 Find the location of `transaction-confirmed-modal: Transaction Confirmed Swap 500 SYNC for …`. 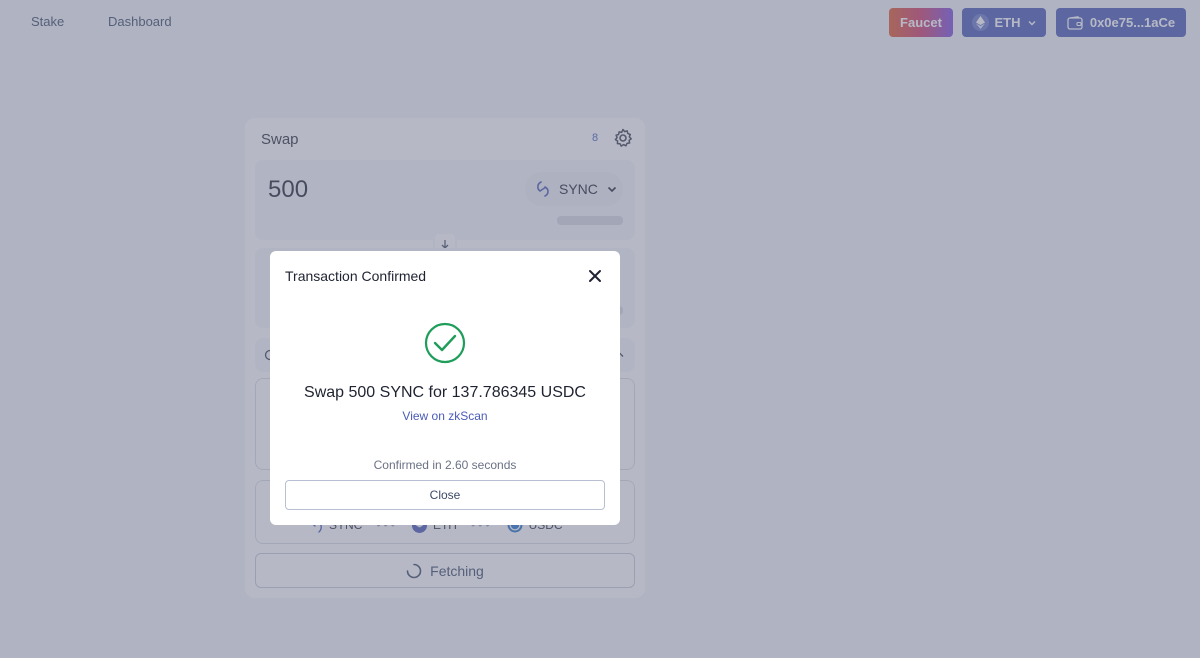

transaction-confirmed-modal: Transaction Confirmed Swap 500 SYNC for … is located at coordinates (445, 388).